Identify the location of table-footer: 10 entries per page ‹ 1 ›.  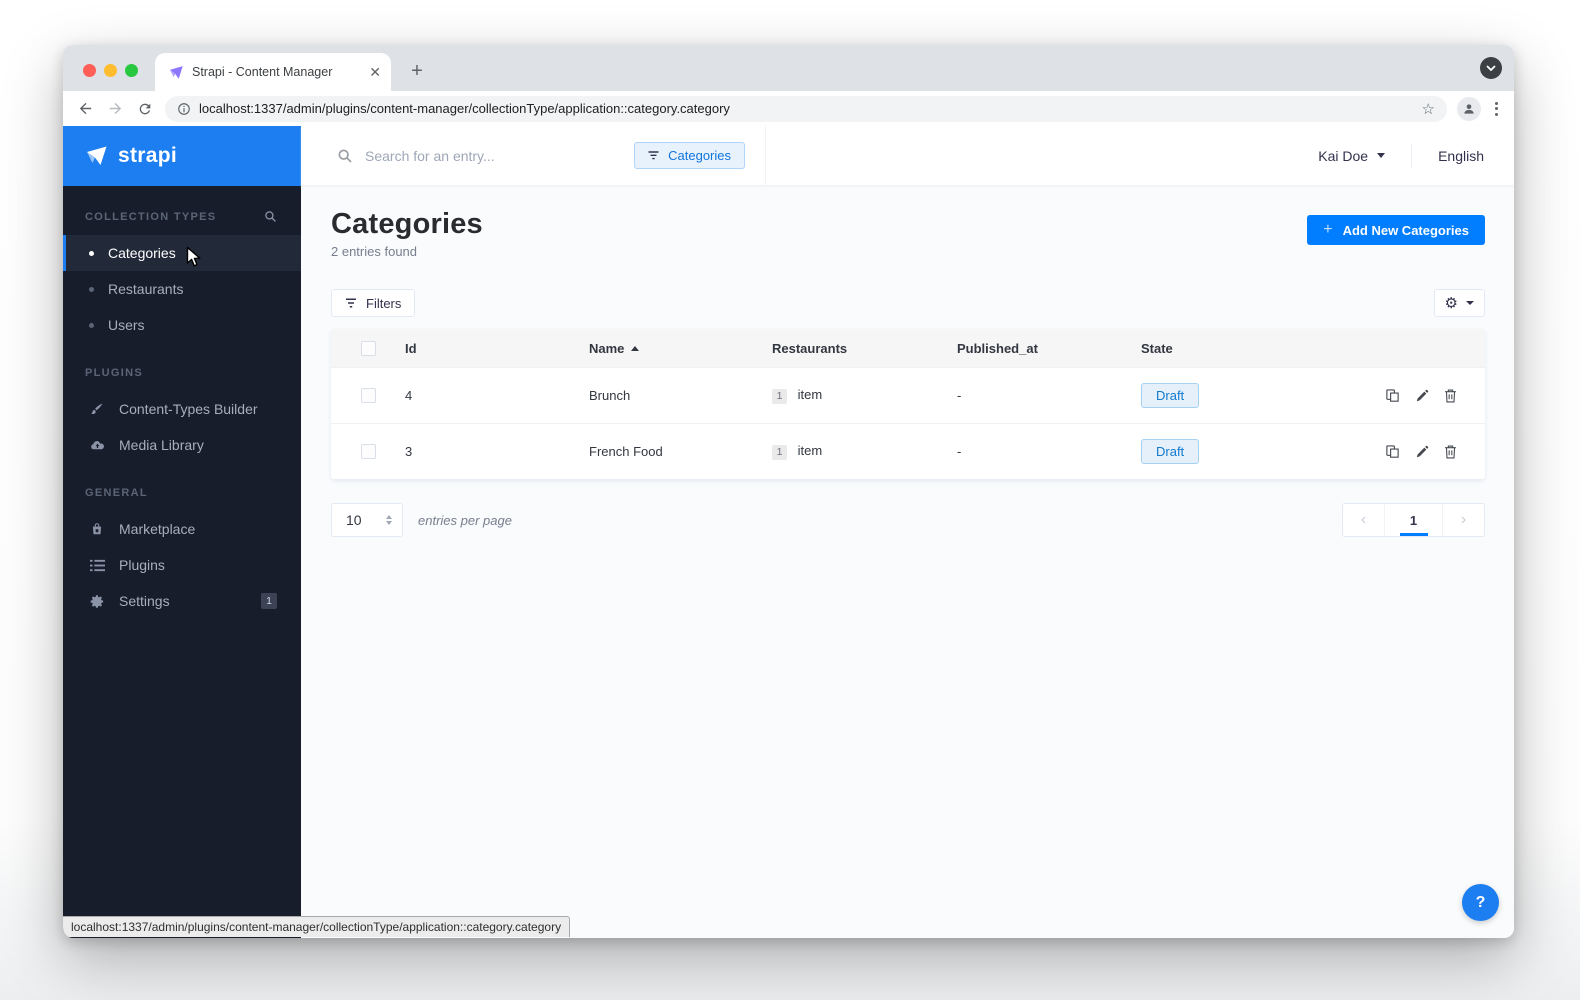
(908, 520).